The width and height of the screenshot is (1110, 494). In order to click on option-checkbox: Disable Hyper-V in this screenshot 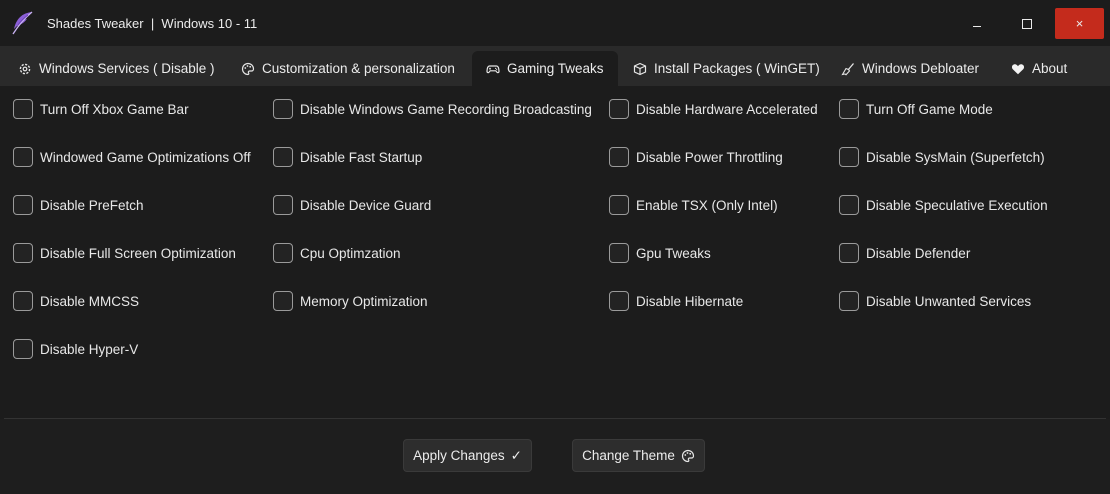, I will do `click(75, 349)`.